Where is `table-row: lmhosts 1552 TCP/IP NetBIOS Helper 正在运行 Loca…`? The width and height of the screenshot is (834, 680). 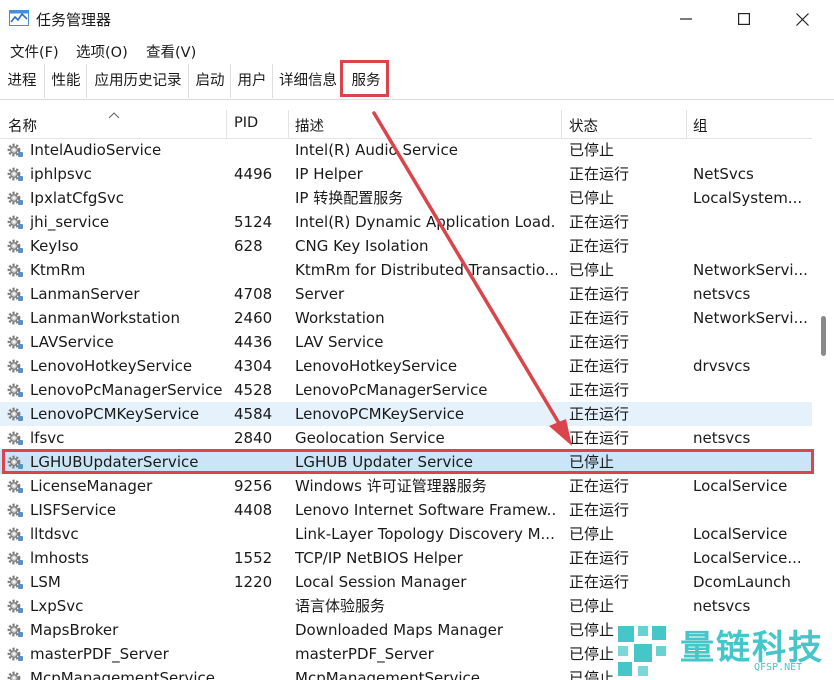
table-row: lmhosts 1552 TCP/IP NetBIOS Helper 正在运行 Loca… is located at coordinates (406, 558).